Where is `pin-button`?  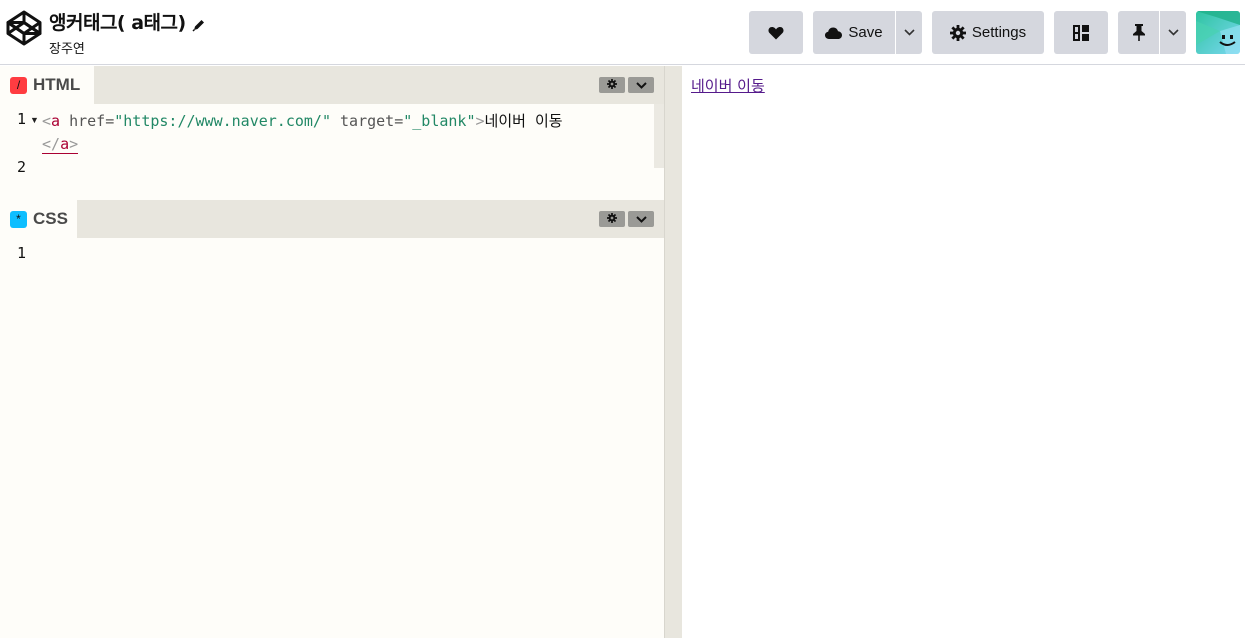 pin-button is located at coordinates (1138, 32).